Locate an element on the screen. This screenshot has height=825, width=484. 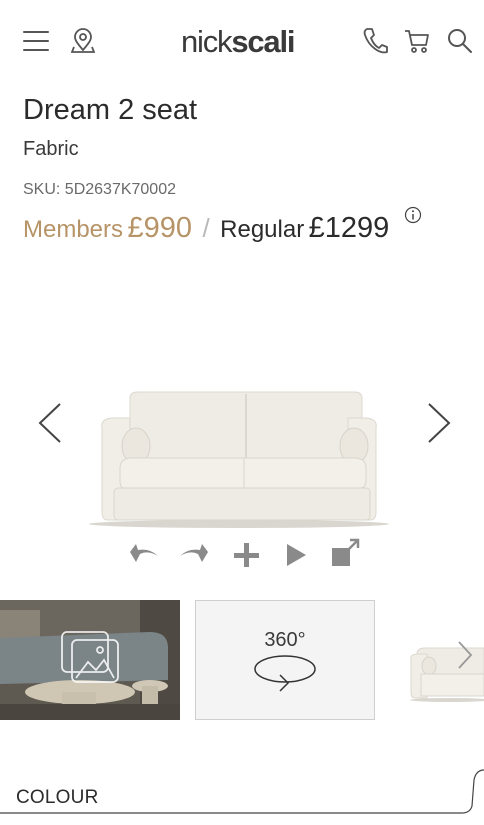
phone-icon is located at coordinates (375, 43).